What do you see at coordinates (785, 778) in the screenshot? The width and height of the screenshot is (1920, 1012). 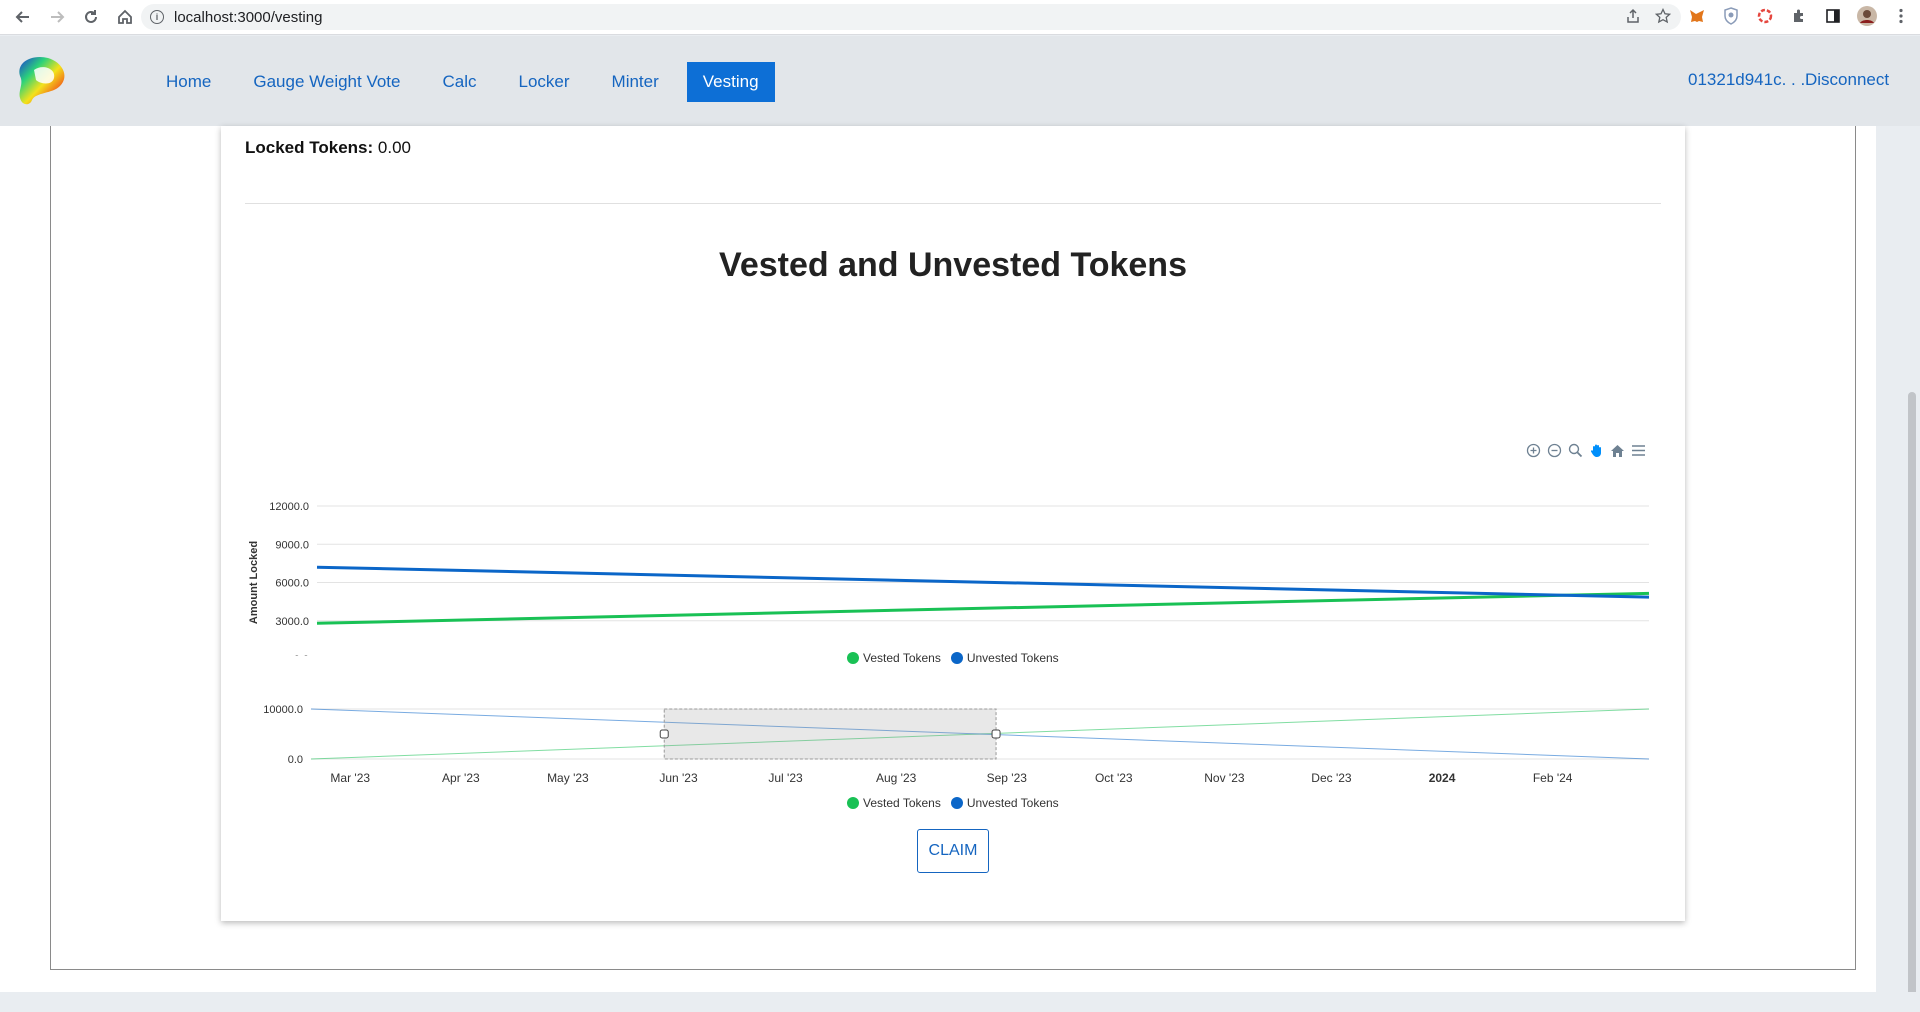 I see `brush-x-tick-label: Jul '23` at bounding box center [785, 778].